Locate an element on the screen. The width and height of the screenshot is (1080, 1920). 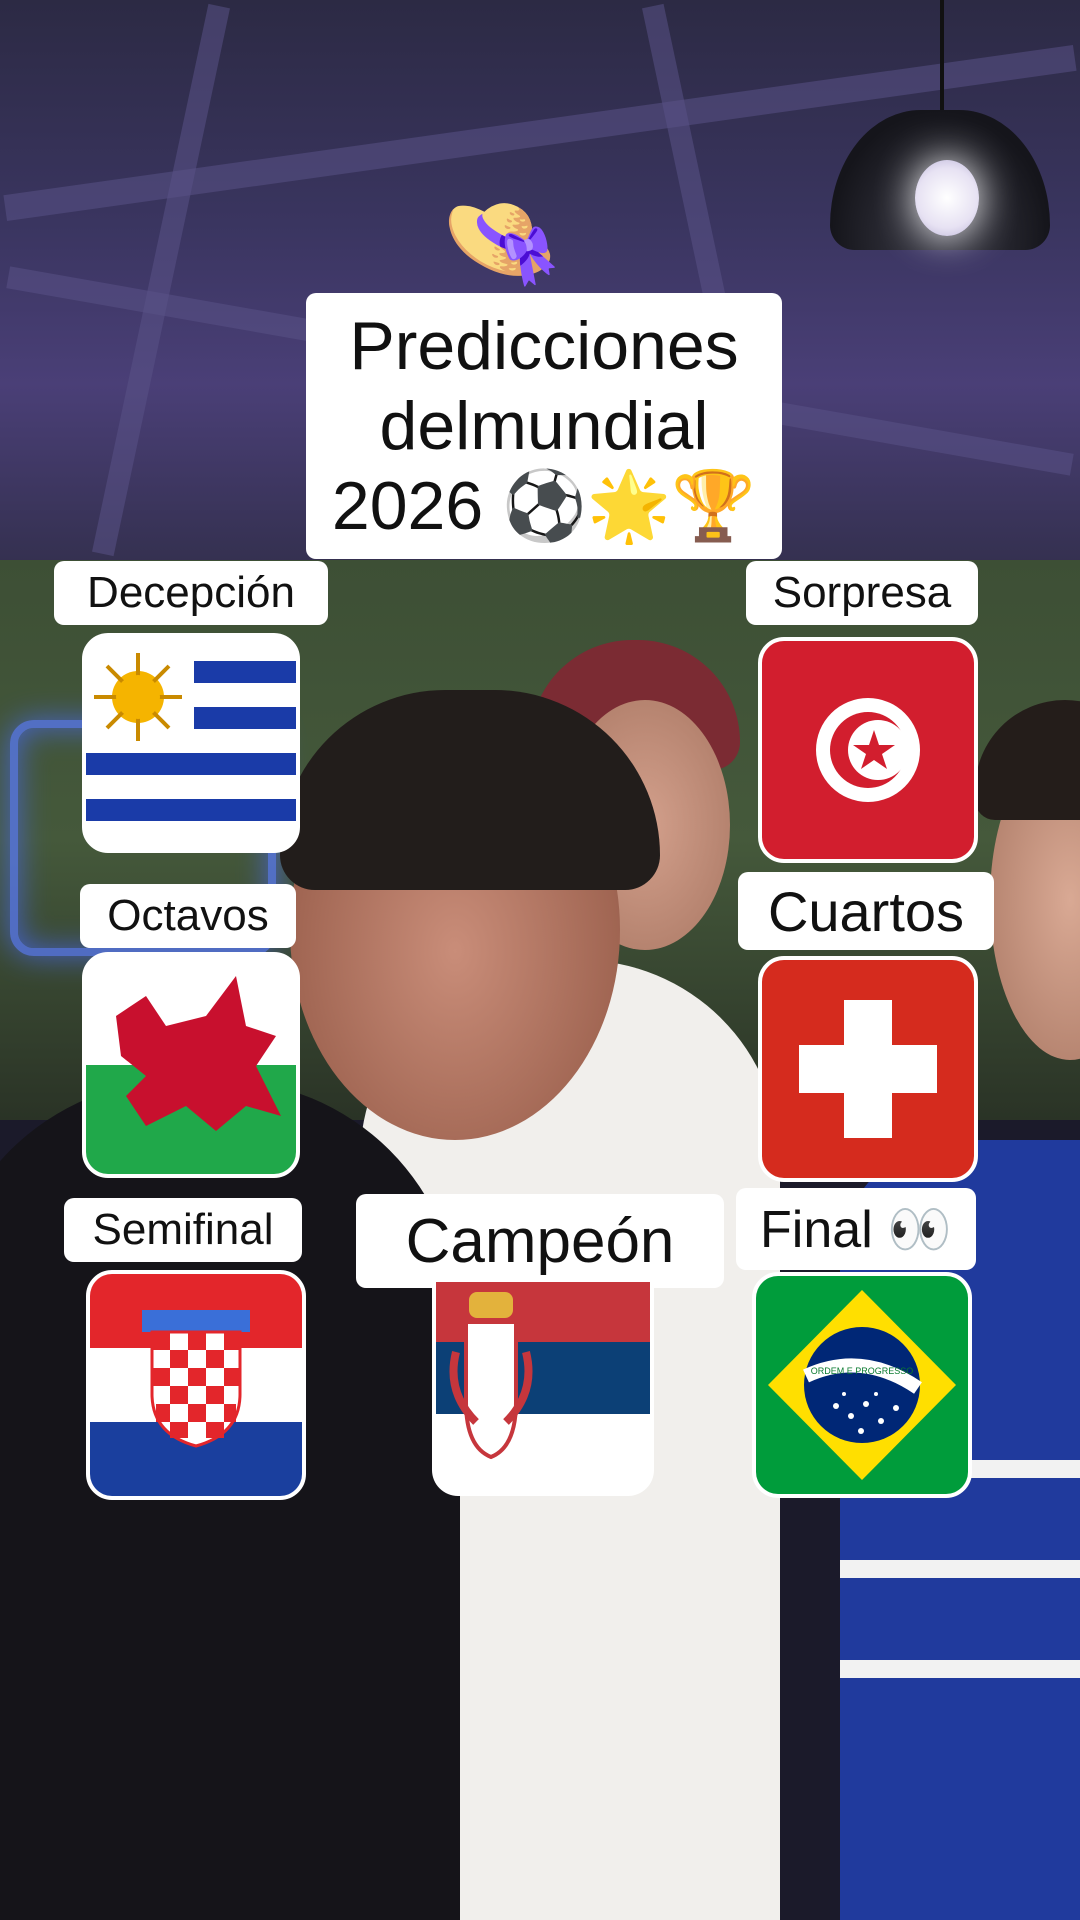
label-final: Final 👀 is located at coordinates (856, 1229).